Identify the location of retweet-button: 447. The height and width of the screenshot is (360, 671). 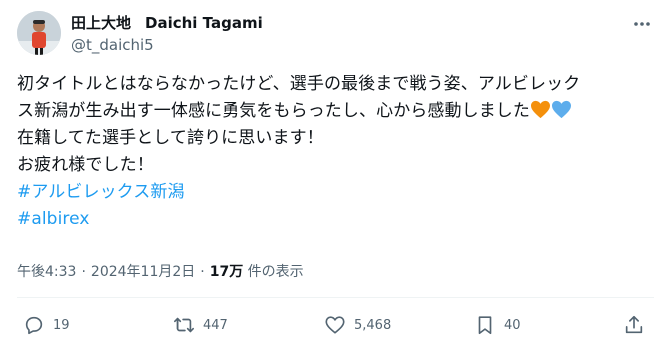
(200, 325).